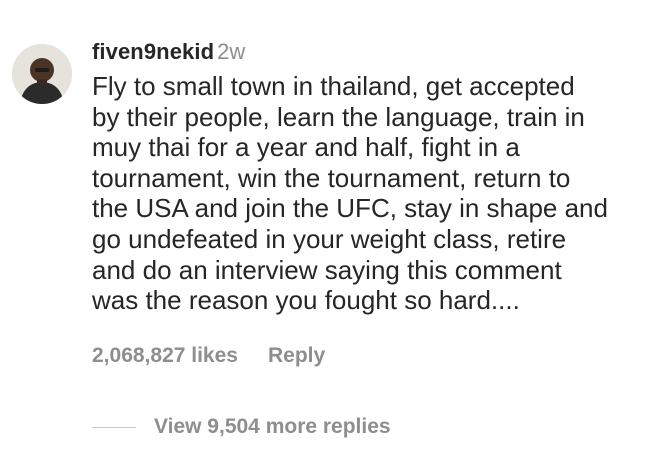 The width and height of the screenshot is (650, 466). What do you see at coordinates (231, 51) in the screenshot?
I see `timestamp: 2w` at bounding box center [231, 51].